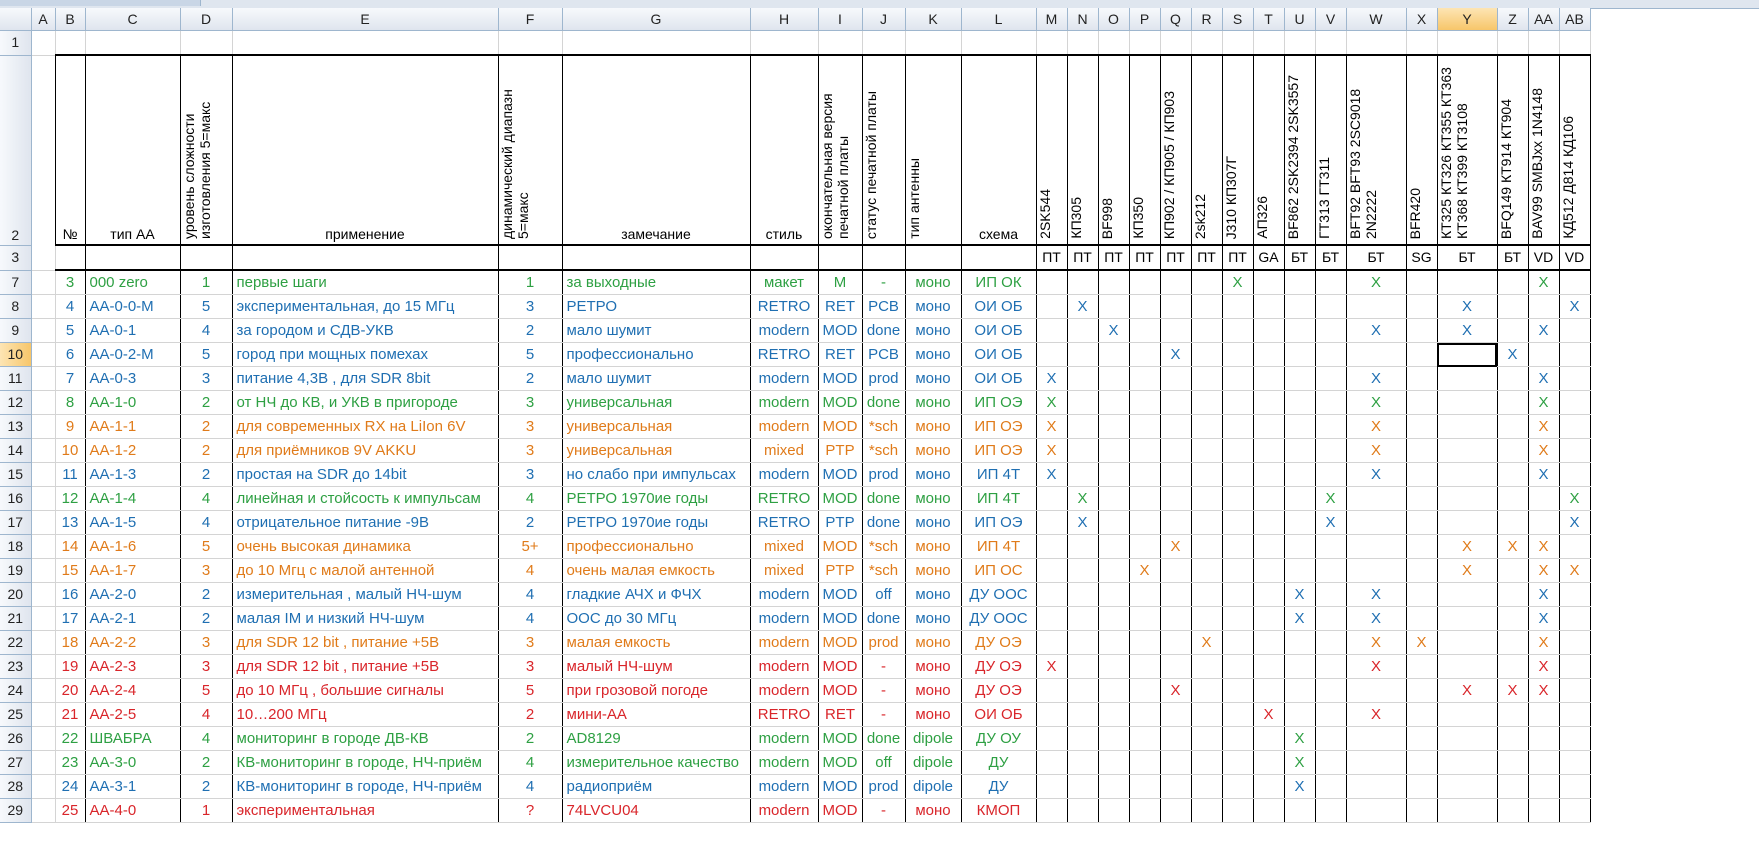 The width and height of the screenshot is (1759, 841). I want to click on cell: ДУ, so click(999, 762).